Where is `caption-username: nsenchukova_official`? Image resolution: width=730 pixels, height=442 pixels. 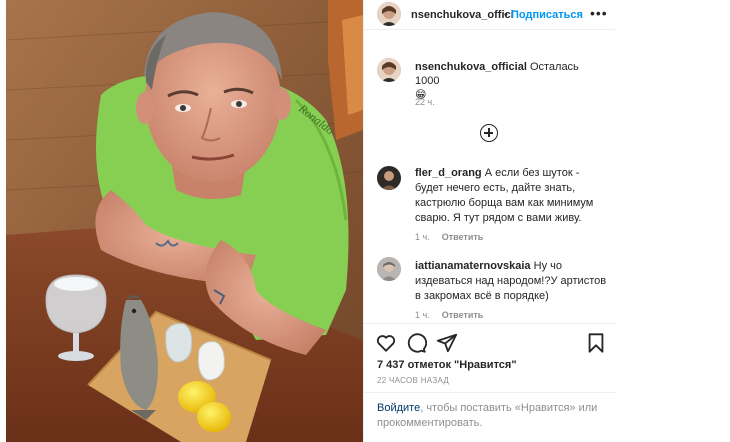
caption-username: nsenchukova_official is located at coordinates (471, 67).